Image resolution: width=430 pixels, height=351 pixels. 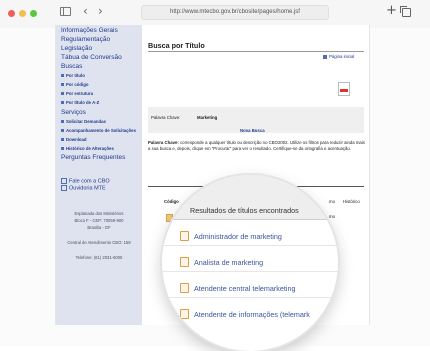 What do you see at coordinates (87, 188) in the screenshot?
I see `contact-label: Ouvidoria MTE` at bounding box center [87, 188].